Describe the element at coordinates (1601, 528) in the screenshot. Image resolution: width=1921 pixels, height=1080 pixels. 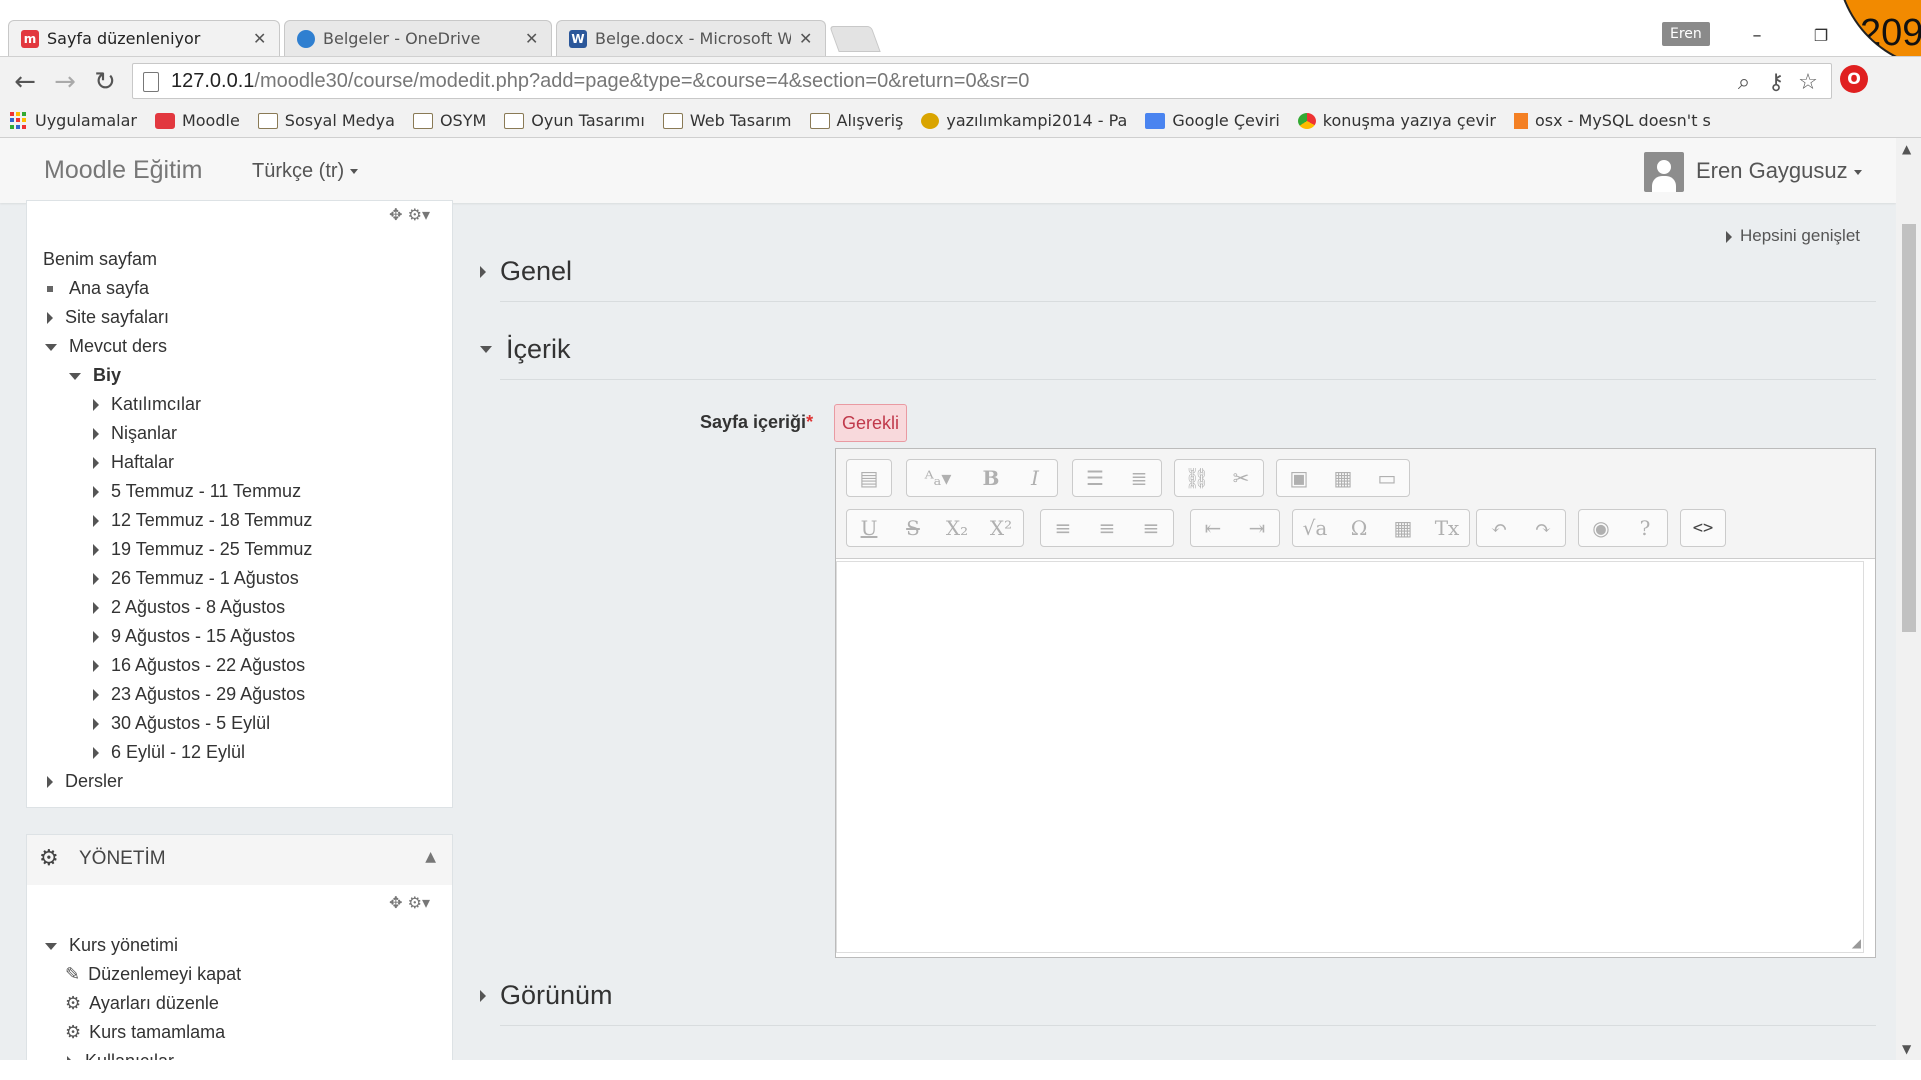
I see `accessibility-checker-icon: ◉` at that location.